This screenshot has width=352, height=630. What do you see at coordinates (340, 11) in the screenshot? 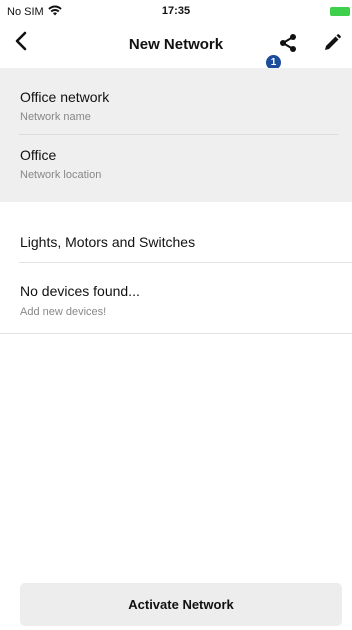
I see `battery-icon` at bounding box center [340, 11].